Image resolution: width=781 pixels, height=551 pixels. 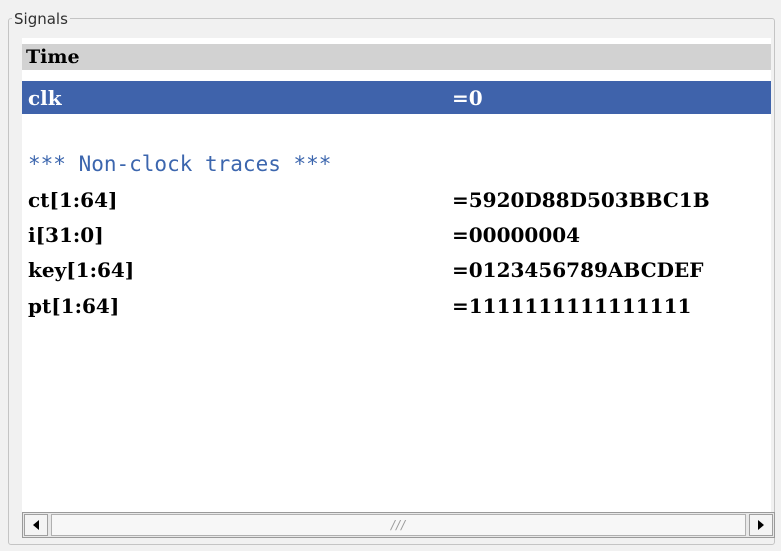 What do you see at coordinates (467, 98) in the screenshot?
I see `signal-value: =0` at bounding box center [467, 98].